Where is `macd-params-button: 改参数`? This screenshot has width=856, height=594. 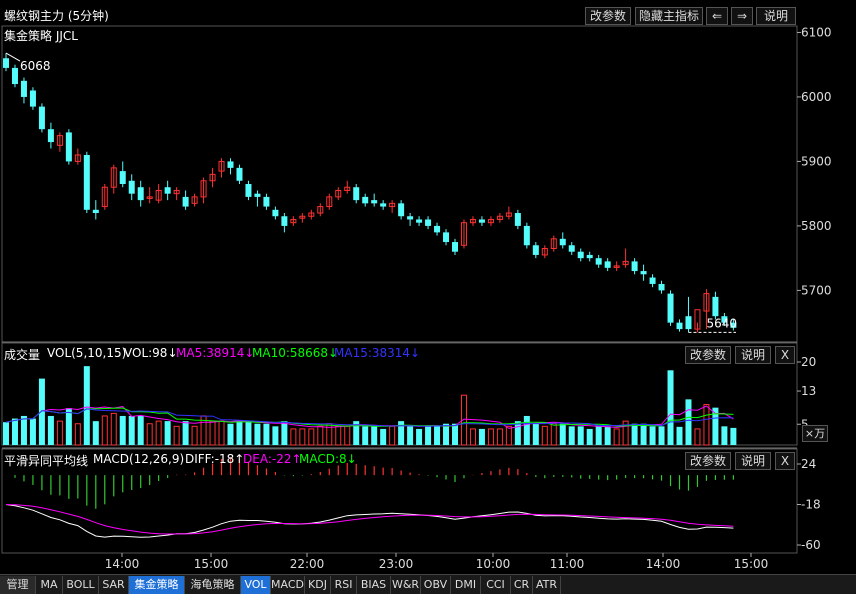
macd-params-button: 改参数 is located at coordinates (708, 461).